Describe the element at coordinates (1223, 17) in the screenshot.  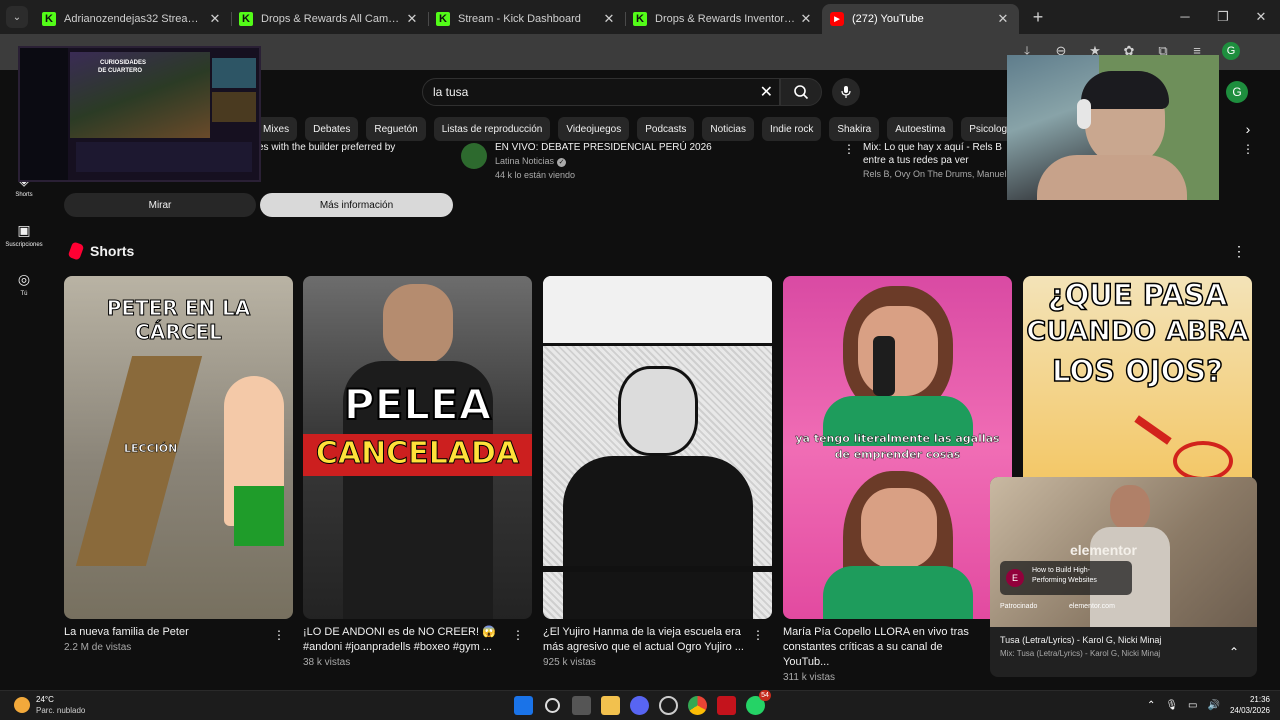
I see `maximize-icon: ❐` at that location.